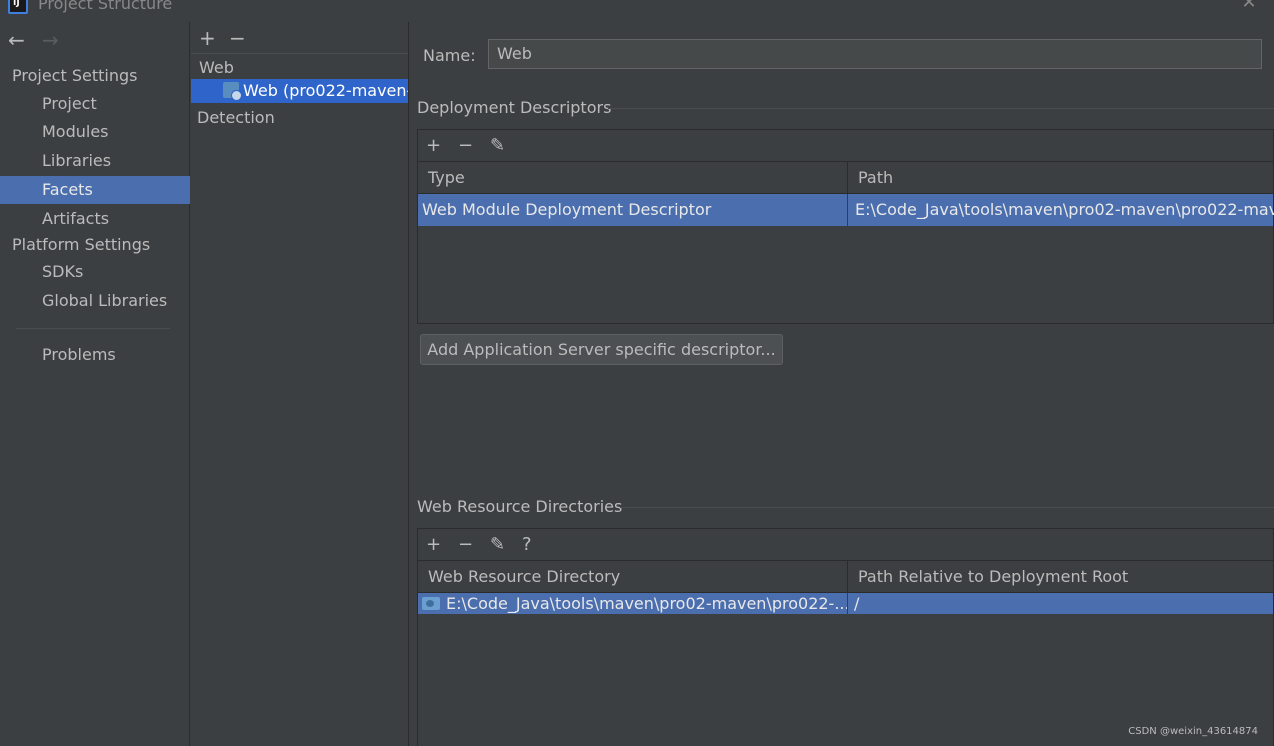 This screenshot has height=746, width=1274. What do you see at coordinates (514, 107) in the screenshot?
I see `deployment-descriptors-title: Deployment Descriptors` at bounding box center [514, 107].